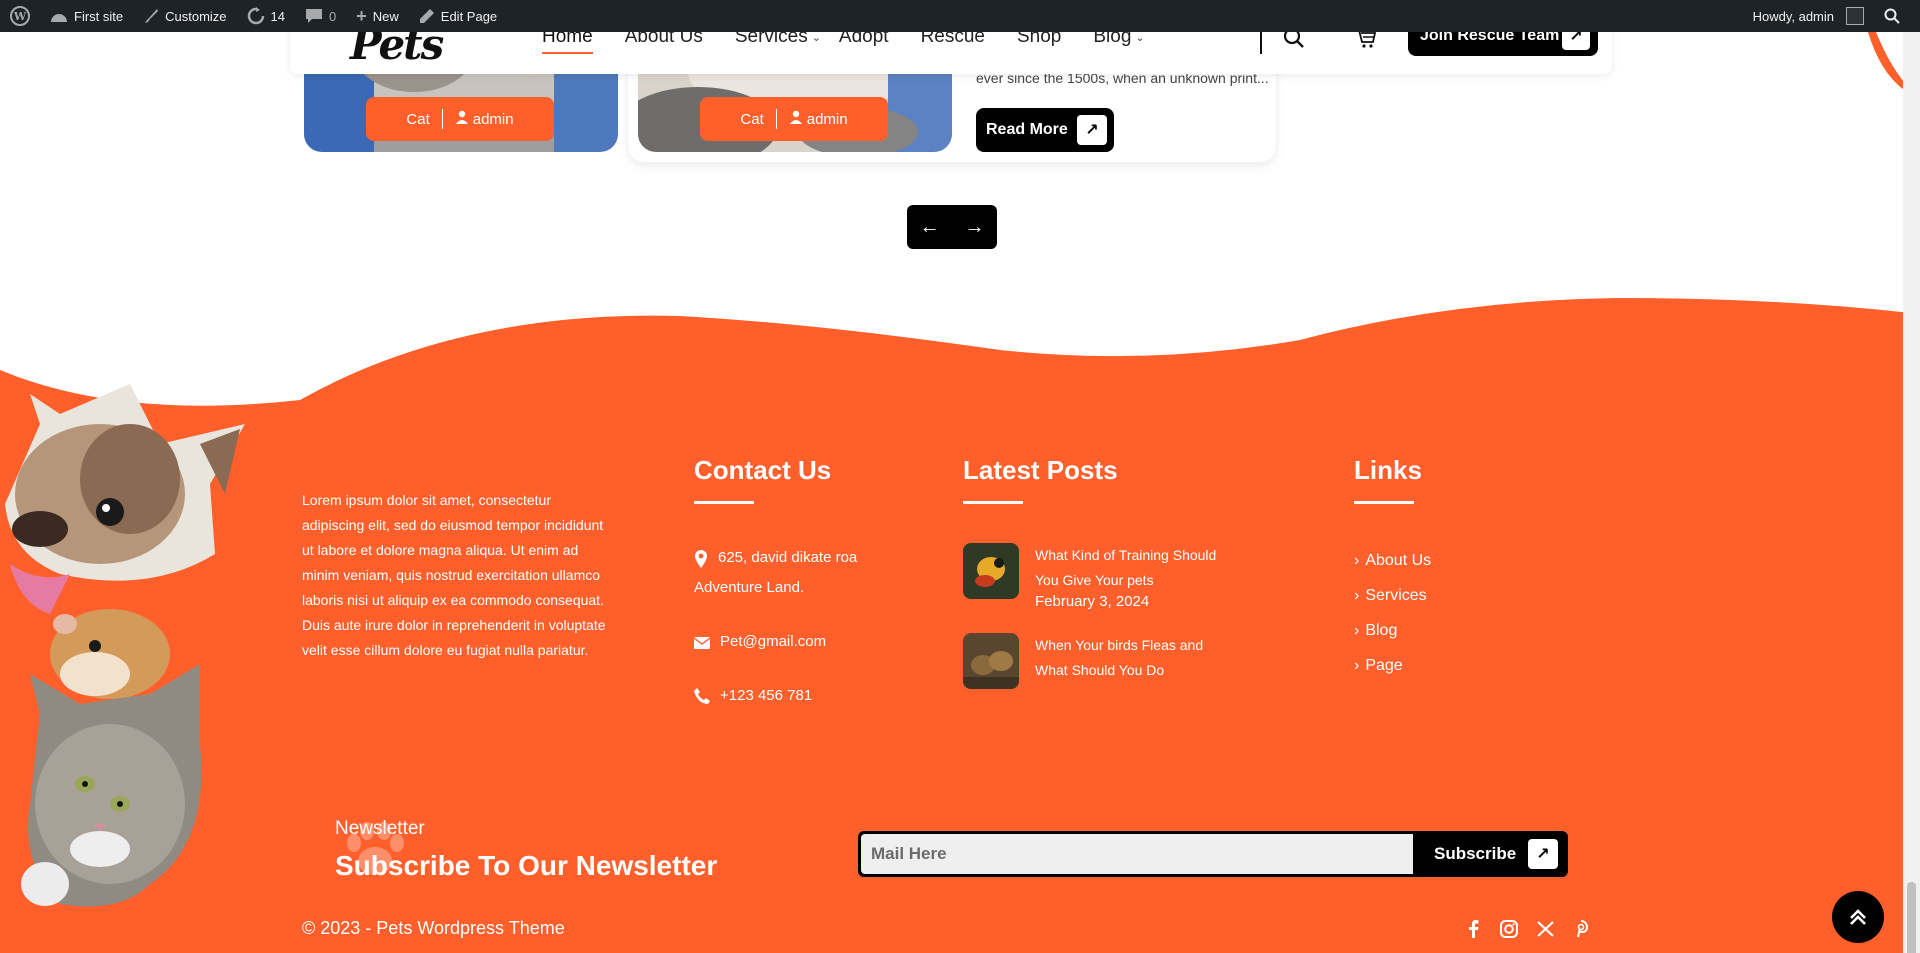 The height and width of the screenshot is (953, 1920). What do you see at coordinates (1473, 929) in the screenshot?
I see `facebook-icon` at bounding box center [1473, 929].